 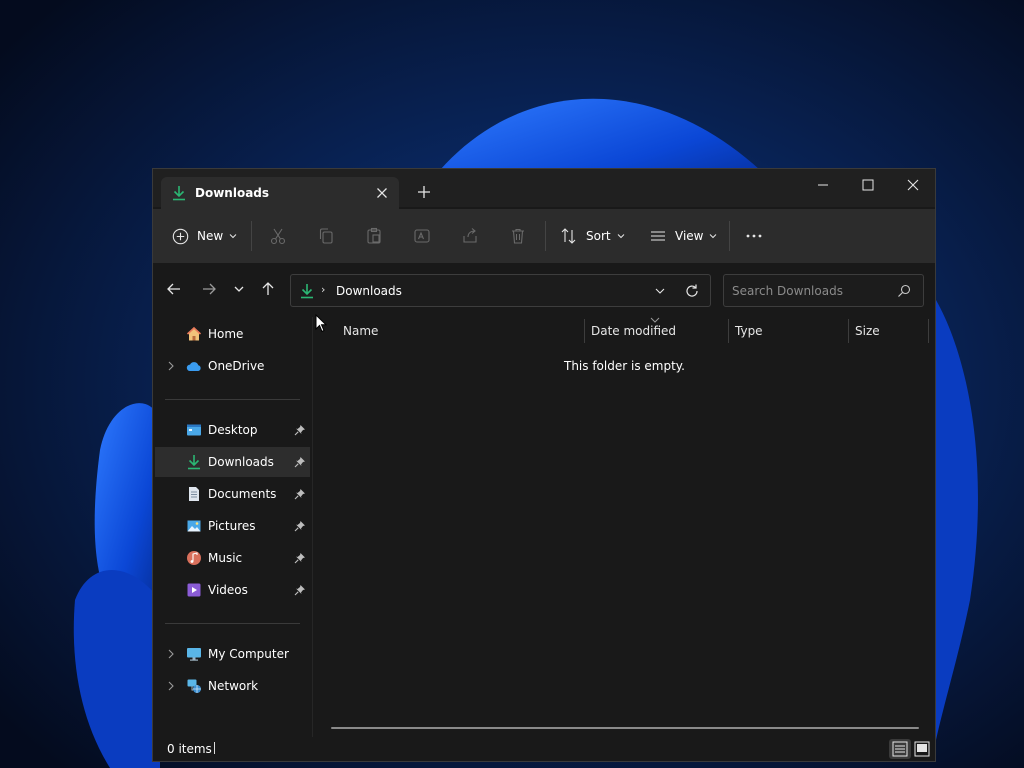 What do you see at coordinates (900, 749) in the screenshot?
I see `details-view-icon` at bounding box center [900, 749].